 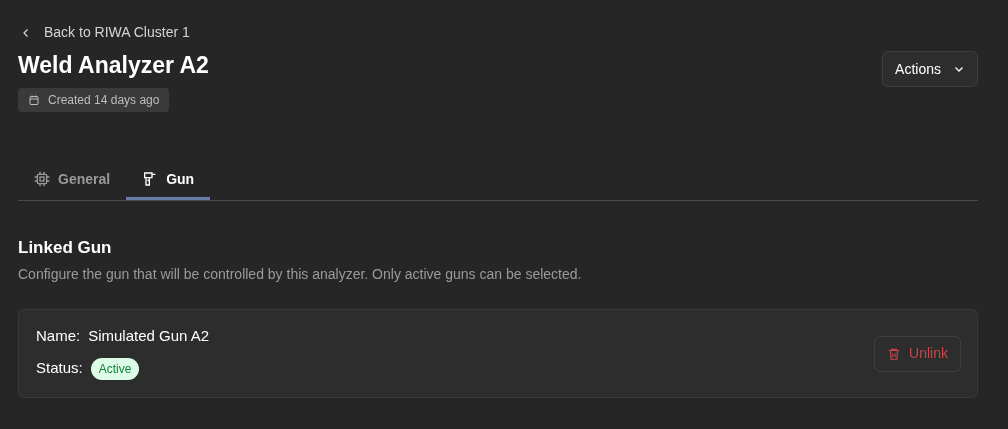 I want to click on back-link: Back to RIWA Cluster 1, so click(x=114, y=32).